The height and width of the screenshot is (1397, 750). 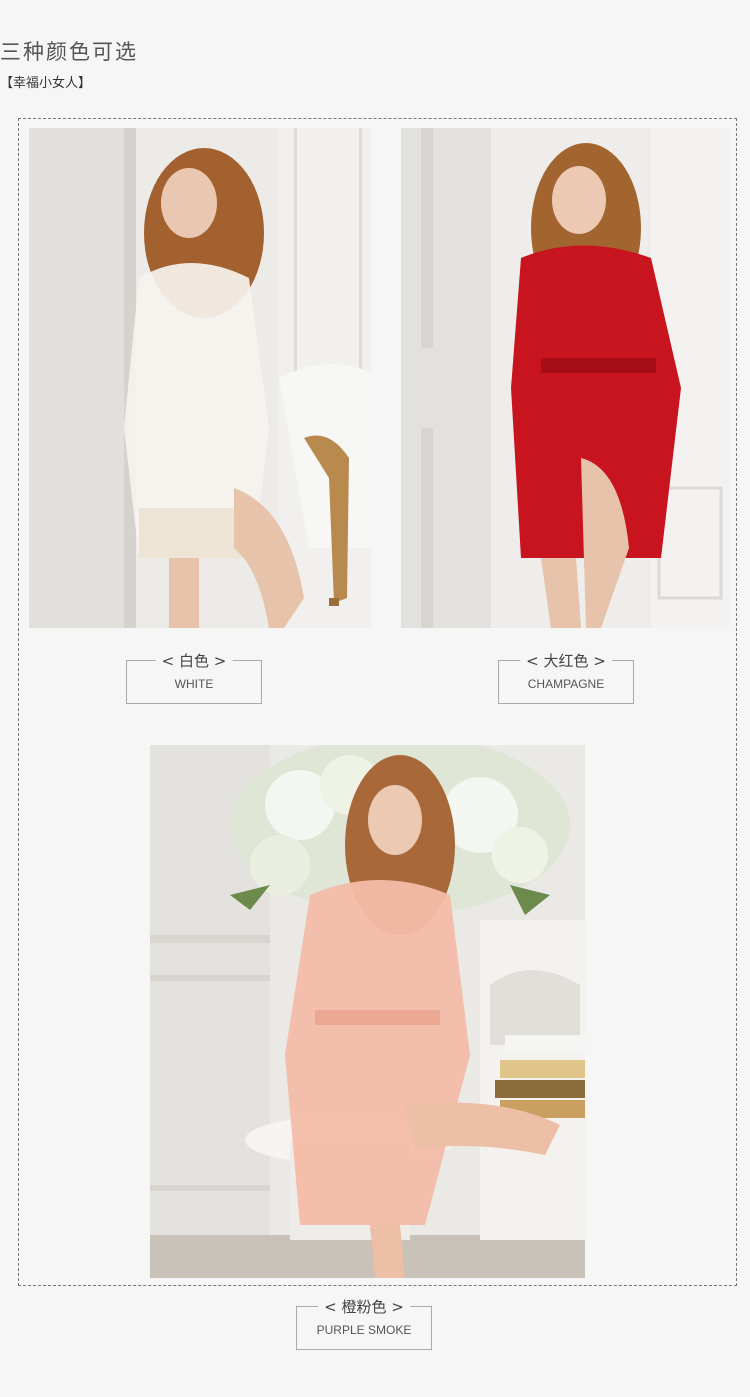 What do you see at coordinates (46, 83) in the screenshot?
I see `page-subtitle: 【幸福小女人】` at bounding box center [46, 83].